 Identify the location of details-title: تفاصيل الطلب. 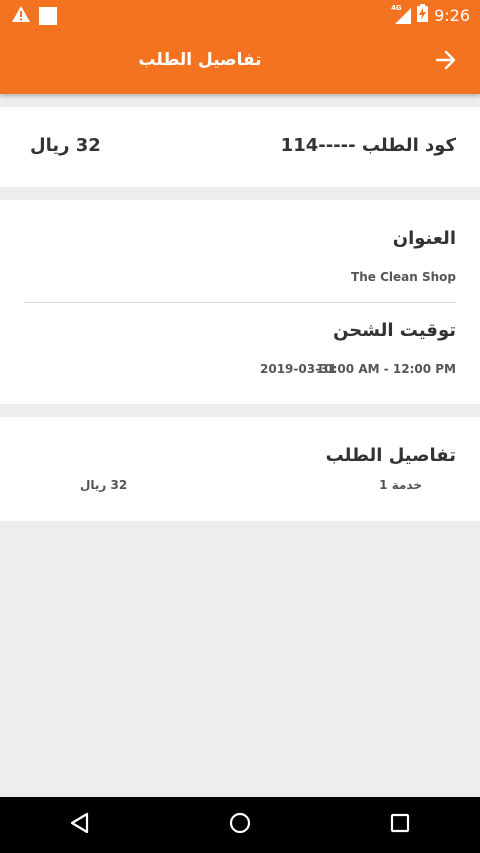
(390, 455).